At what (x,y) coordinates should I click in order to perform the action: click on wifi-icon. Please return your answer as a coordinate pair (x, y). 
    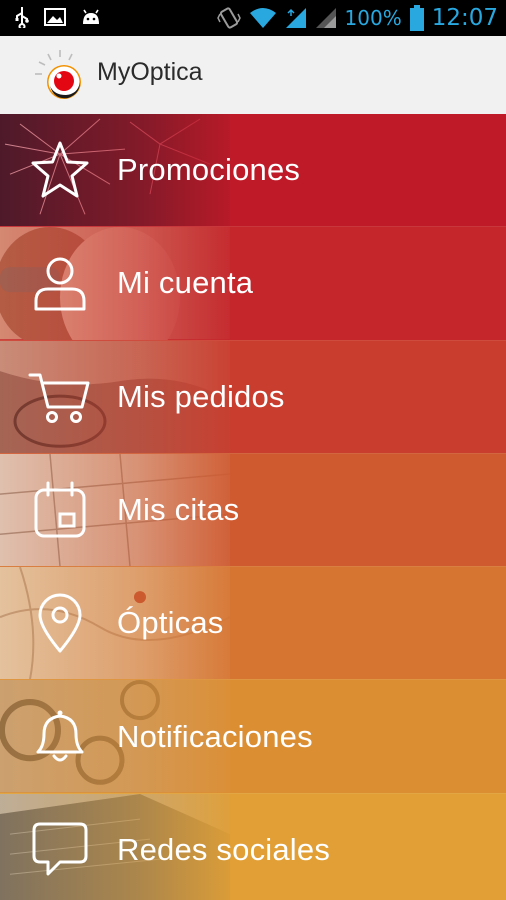
    Looking at the image, I should click on (262, 18).